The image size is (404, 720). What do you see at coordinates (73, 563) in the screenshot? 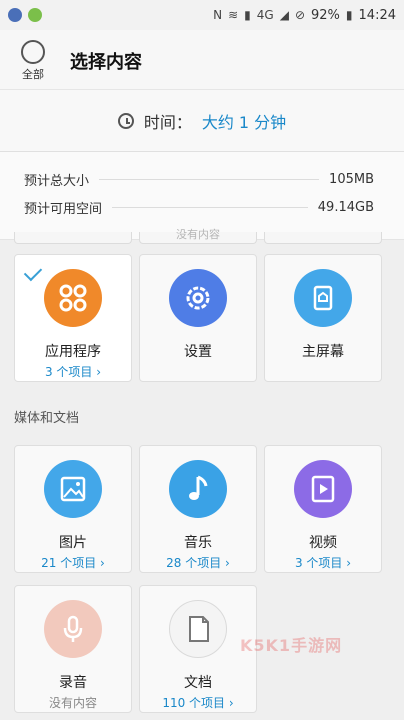
I see `tile-count: 21 个项目 ›` at bounding box center [73, 563].